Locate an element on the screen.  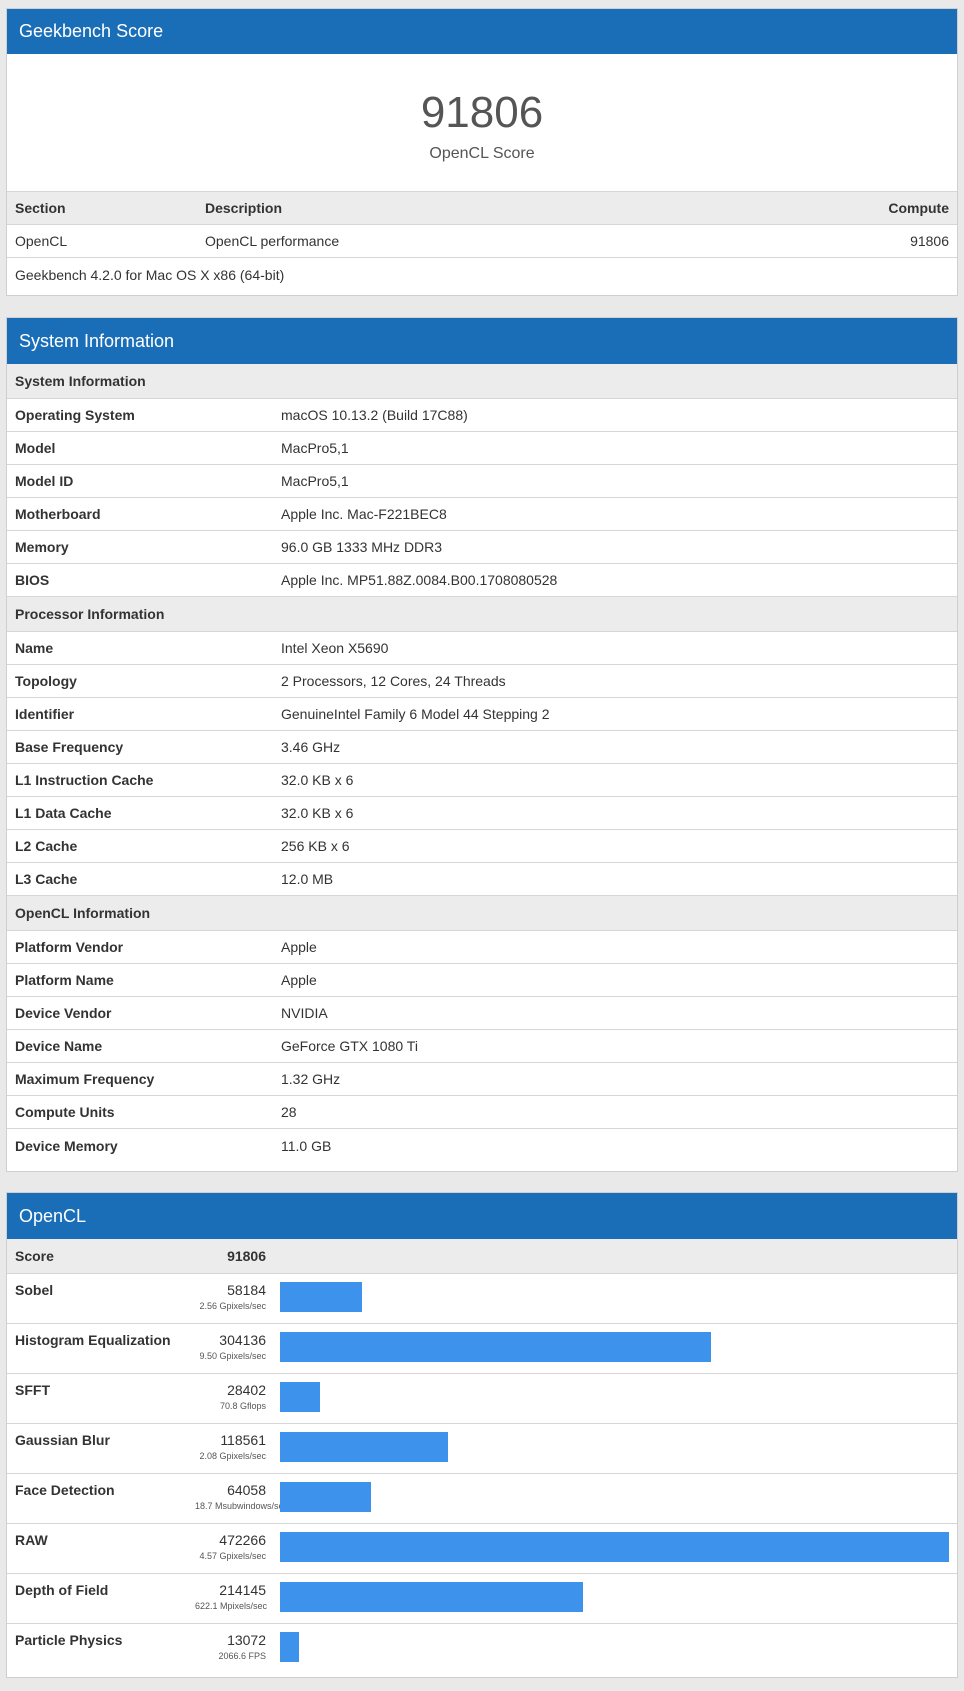
info-key: L1 Instruction Cache is located at coordinates (84, 780).